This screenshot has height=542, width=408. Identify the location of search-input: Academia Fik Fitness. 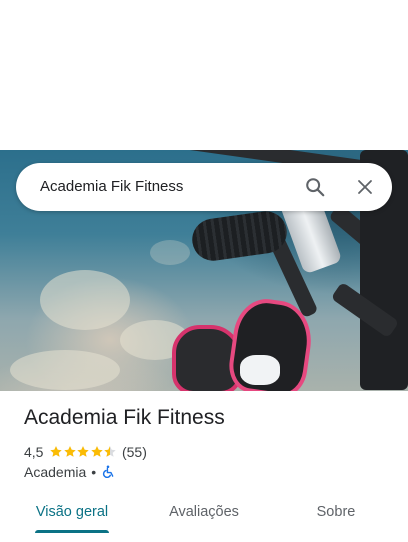
(111, 187).